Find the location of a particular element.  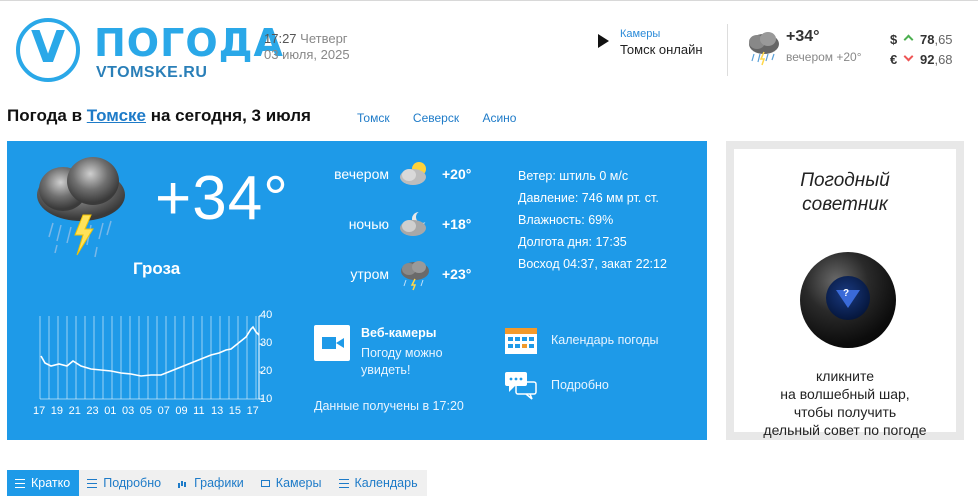

current-datetime: 17:27 Четверг 03 июля, 2025 is located at coordinates (307, 47).